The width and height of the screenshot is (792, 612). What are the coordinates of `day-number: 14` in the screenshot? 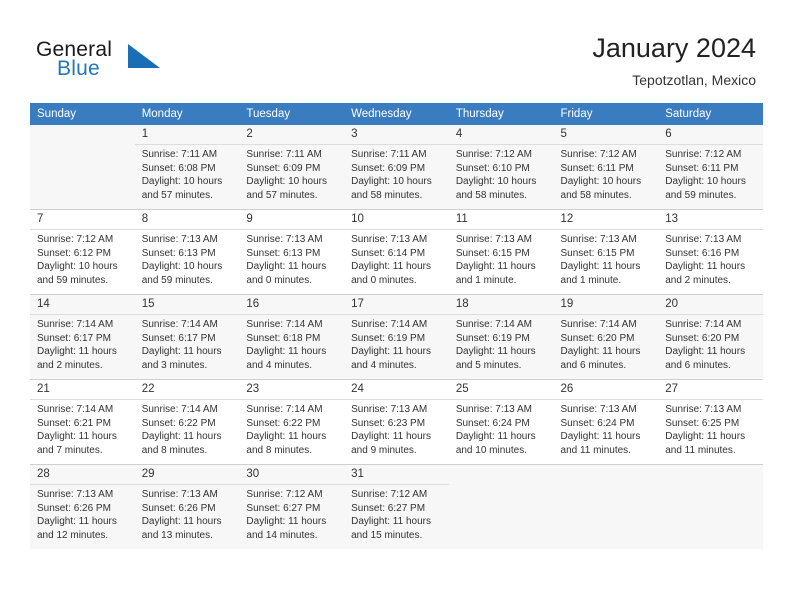 It's located at (43, 304).